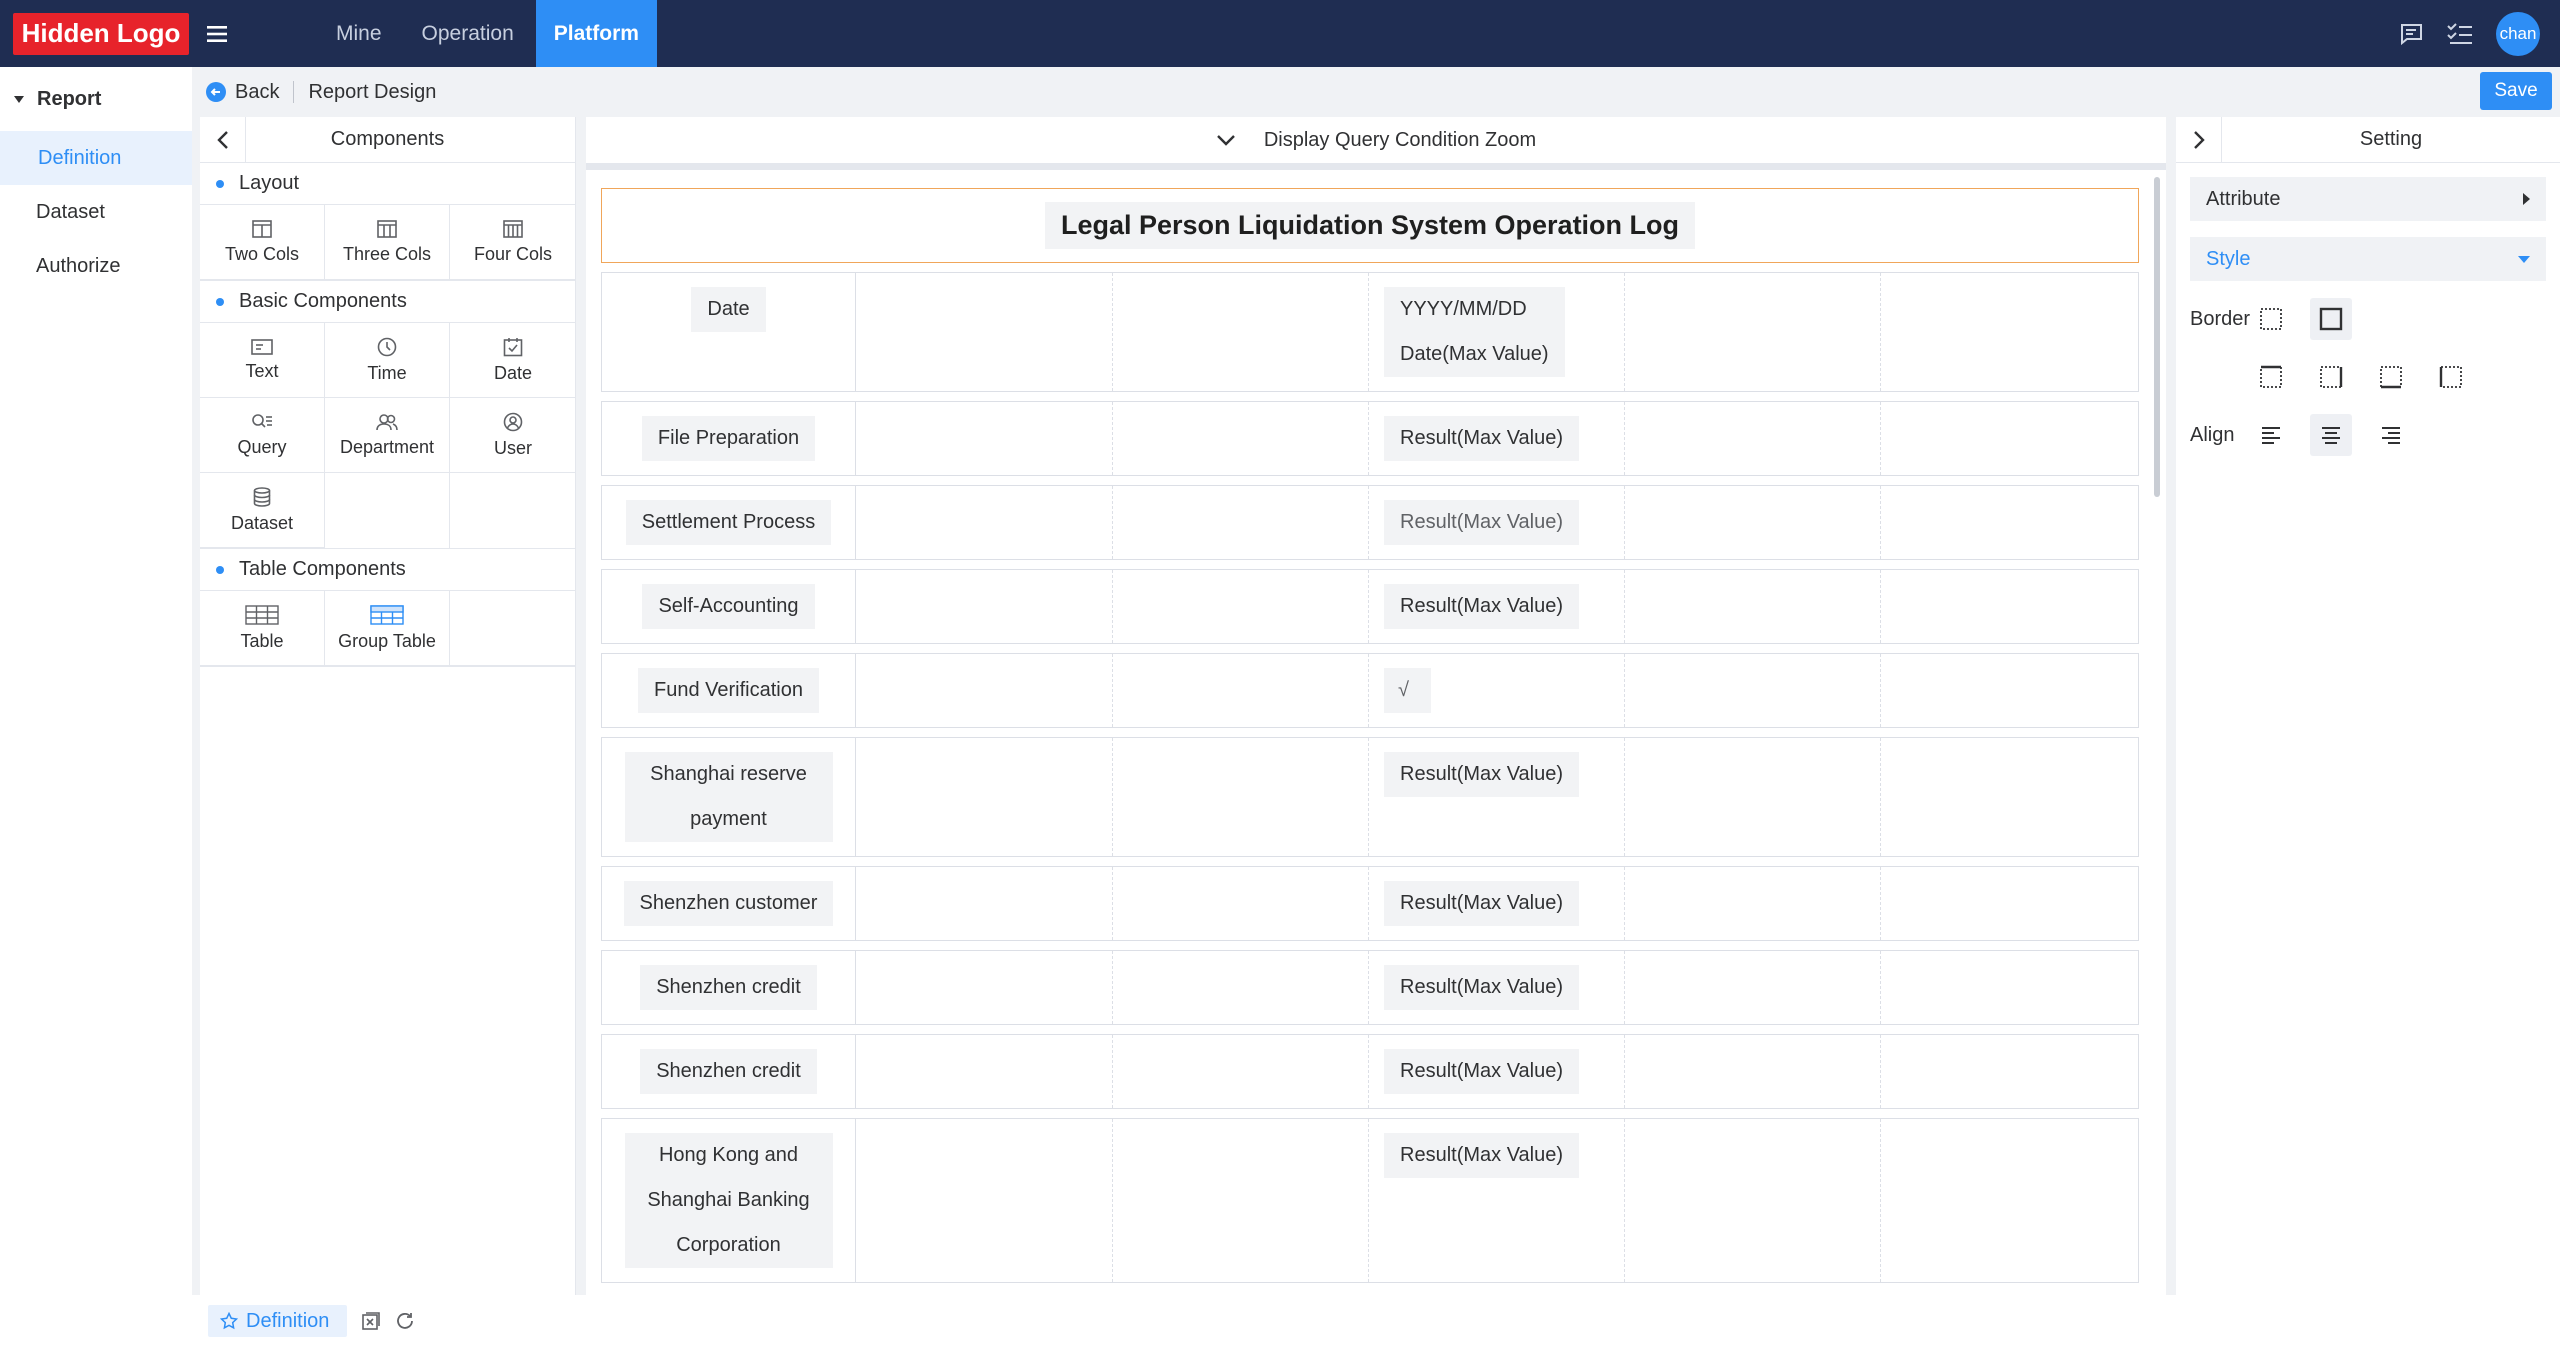 This screenshot has height=1347, width=2560. What do you see at coordinates (387, 628) in the screenshot?
I see `component-group-table: Group Table` at bounding box center [387, 628].